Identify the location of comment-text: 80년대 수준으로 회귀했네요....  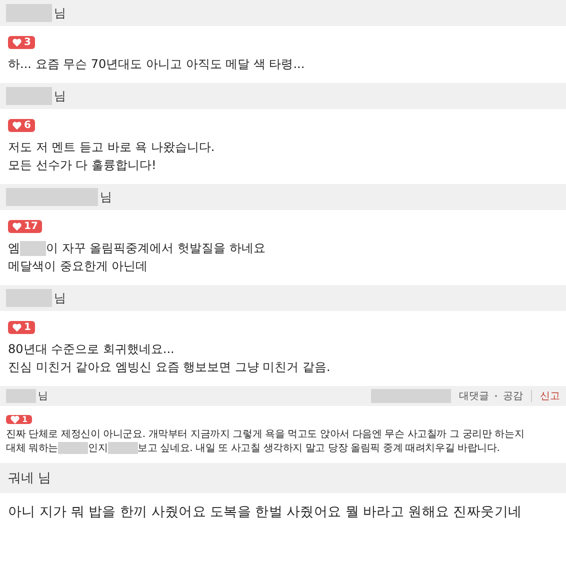
(91, 349).